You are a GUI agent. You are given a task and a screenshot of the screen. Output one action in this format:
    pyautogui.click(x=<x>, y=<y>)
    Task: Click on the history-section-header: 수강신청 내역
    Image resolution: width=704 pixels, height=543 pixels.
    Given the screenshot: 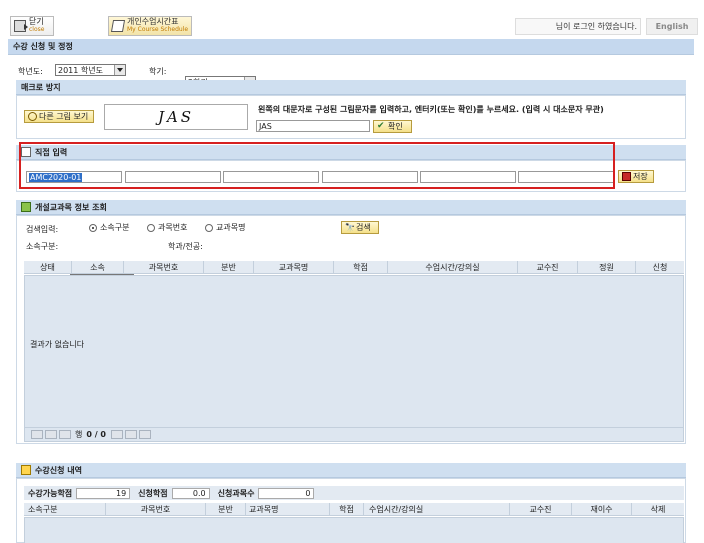 What is the action you would take?
    pyautogui.click(x=351, y=470)
    